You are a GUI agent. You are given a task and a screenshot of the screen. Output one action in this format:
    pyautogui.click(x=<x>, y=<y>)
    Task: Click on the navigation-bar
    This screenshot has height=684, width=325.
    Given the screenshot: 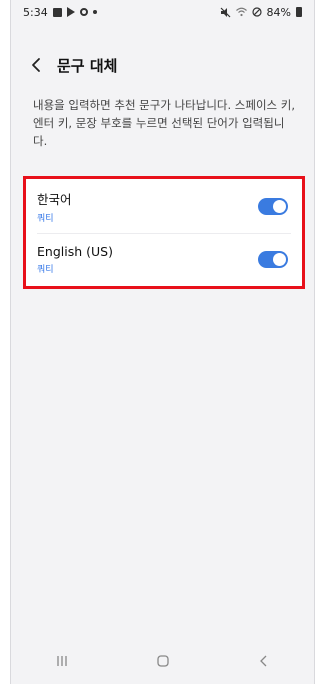 What is the action you would take?
    pyautogui.click(x=162, y=661)
    